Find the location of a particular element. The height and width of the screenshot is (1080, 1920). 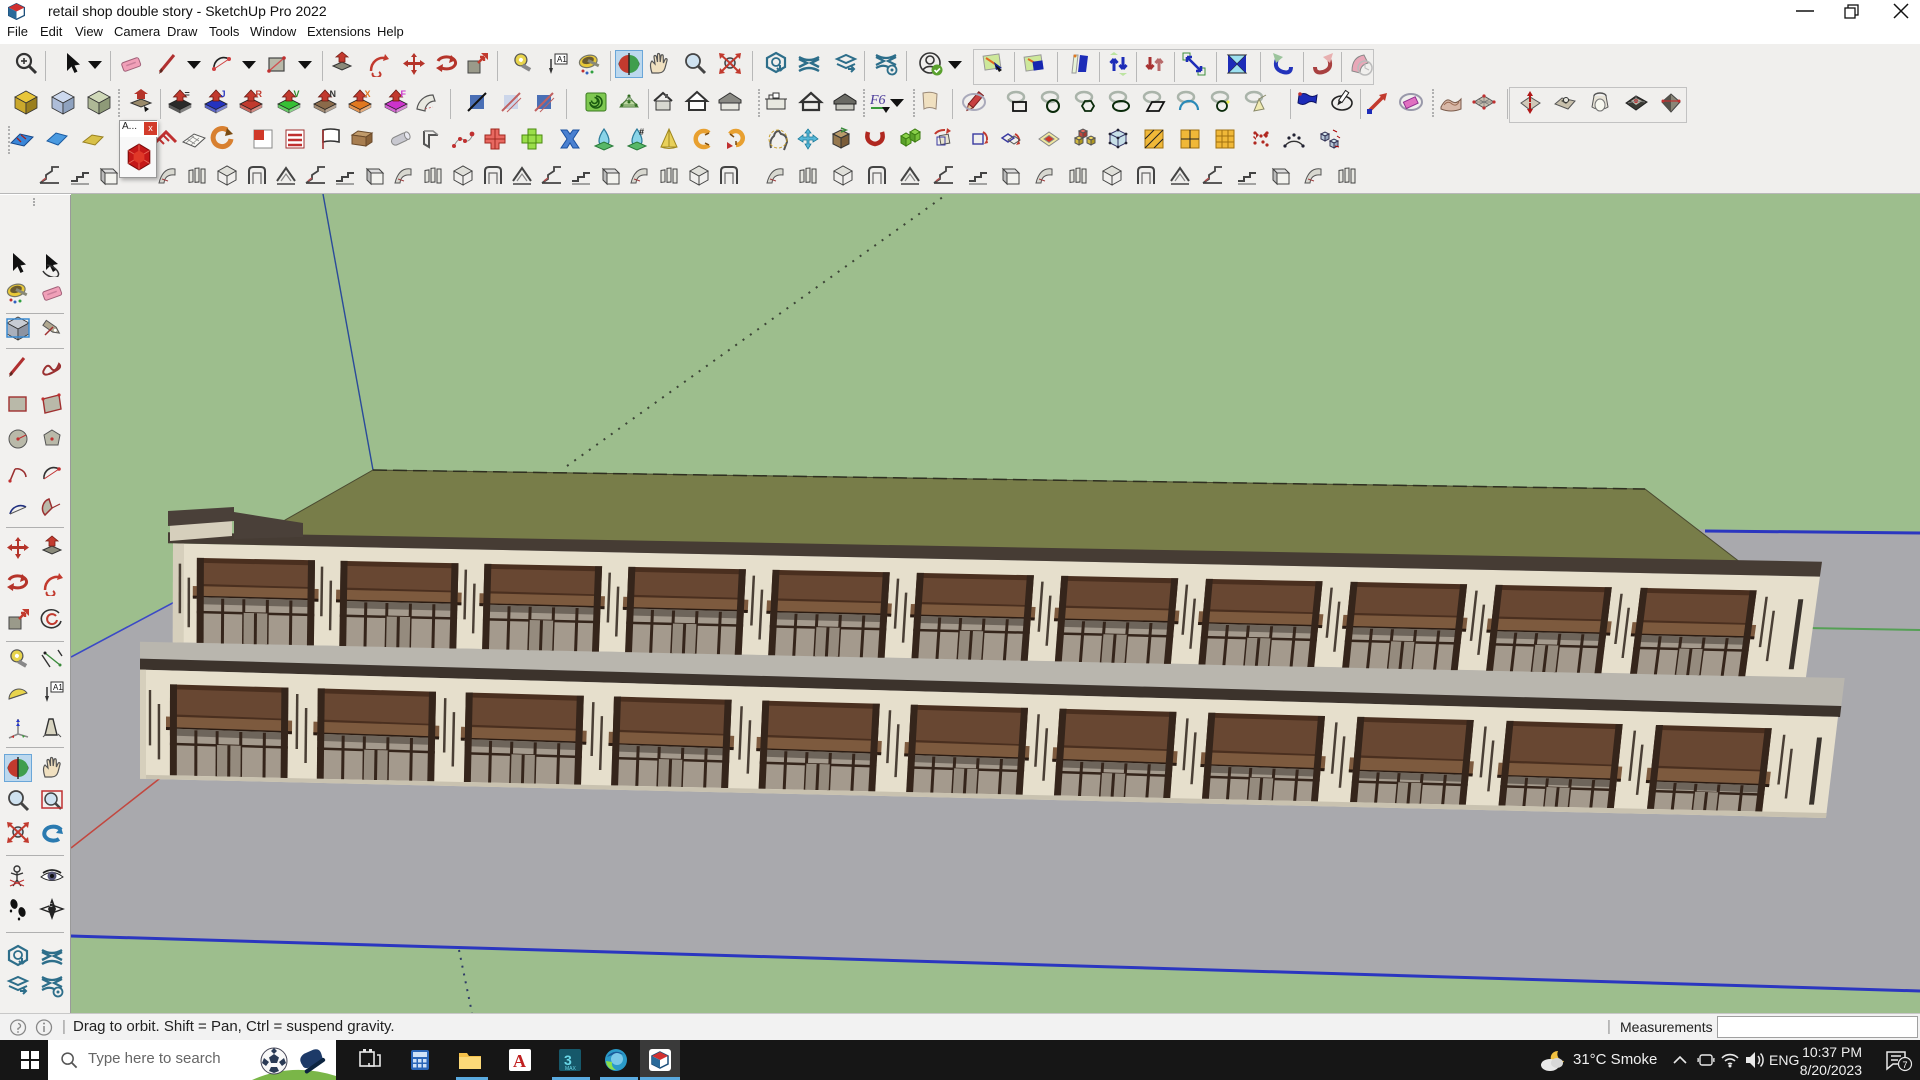

svg-text: F is located at coordinates (404, 94).